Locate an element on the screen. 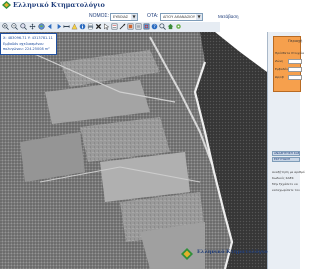 This screenshot has height=269, width=320. panel-title: Περιοχή is located at coordinates (295, 41).